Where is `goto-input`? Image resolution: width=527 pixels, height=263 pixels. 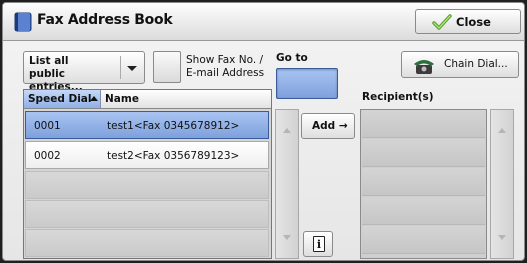 goto-input is located at coordinates (307, 83).